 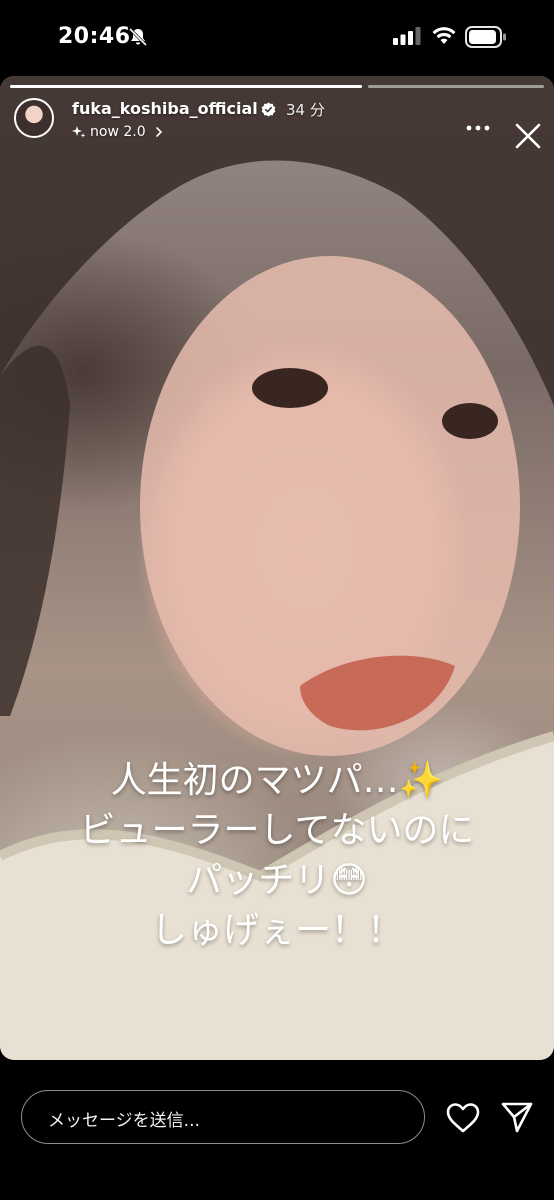 What do you see at coordinates (485, 37) in the screenshot?
I see `battery-icon` at bounding box center [485, 37].